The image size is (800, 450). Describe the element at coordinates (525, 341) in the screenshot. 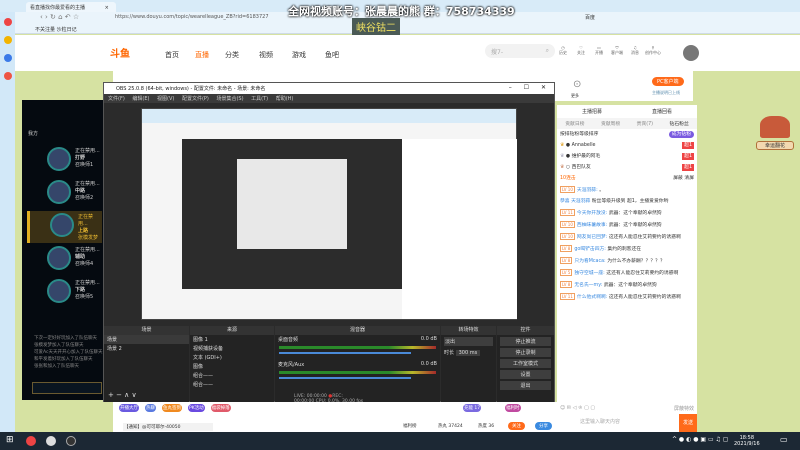

I see `stop-streaming-button: 停止推流` at that location.